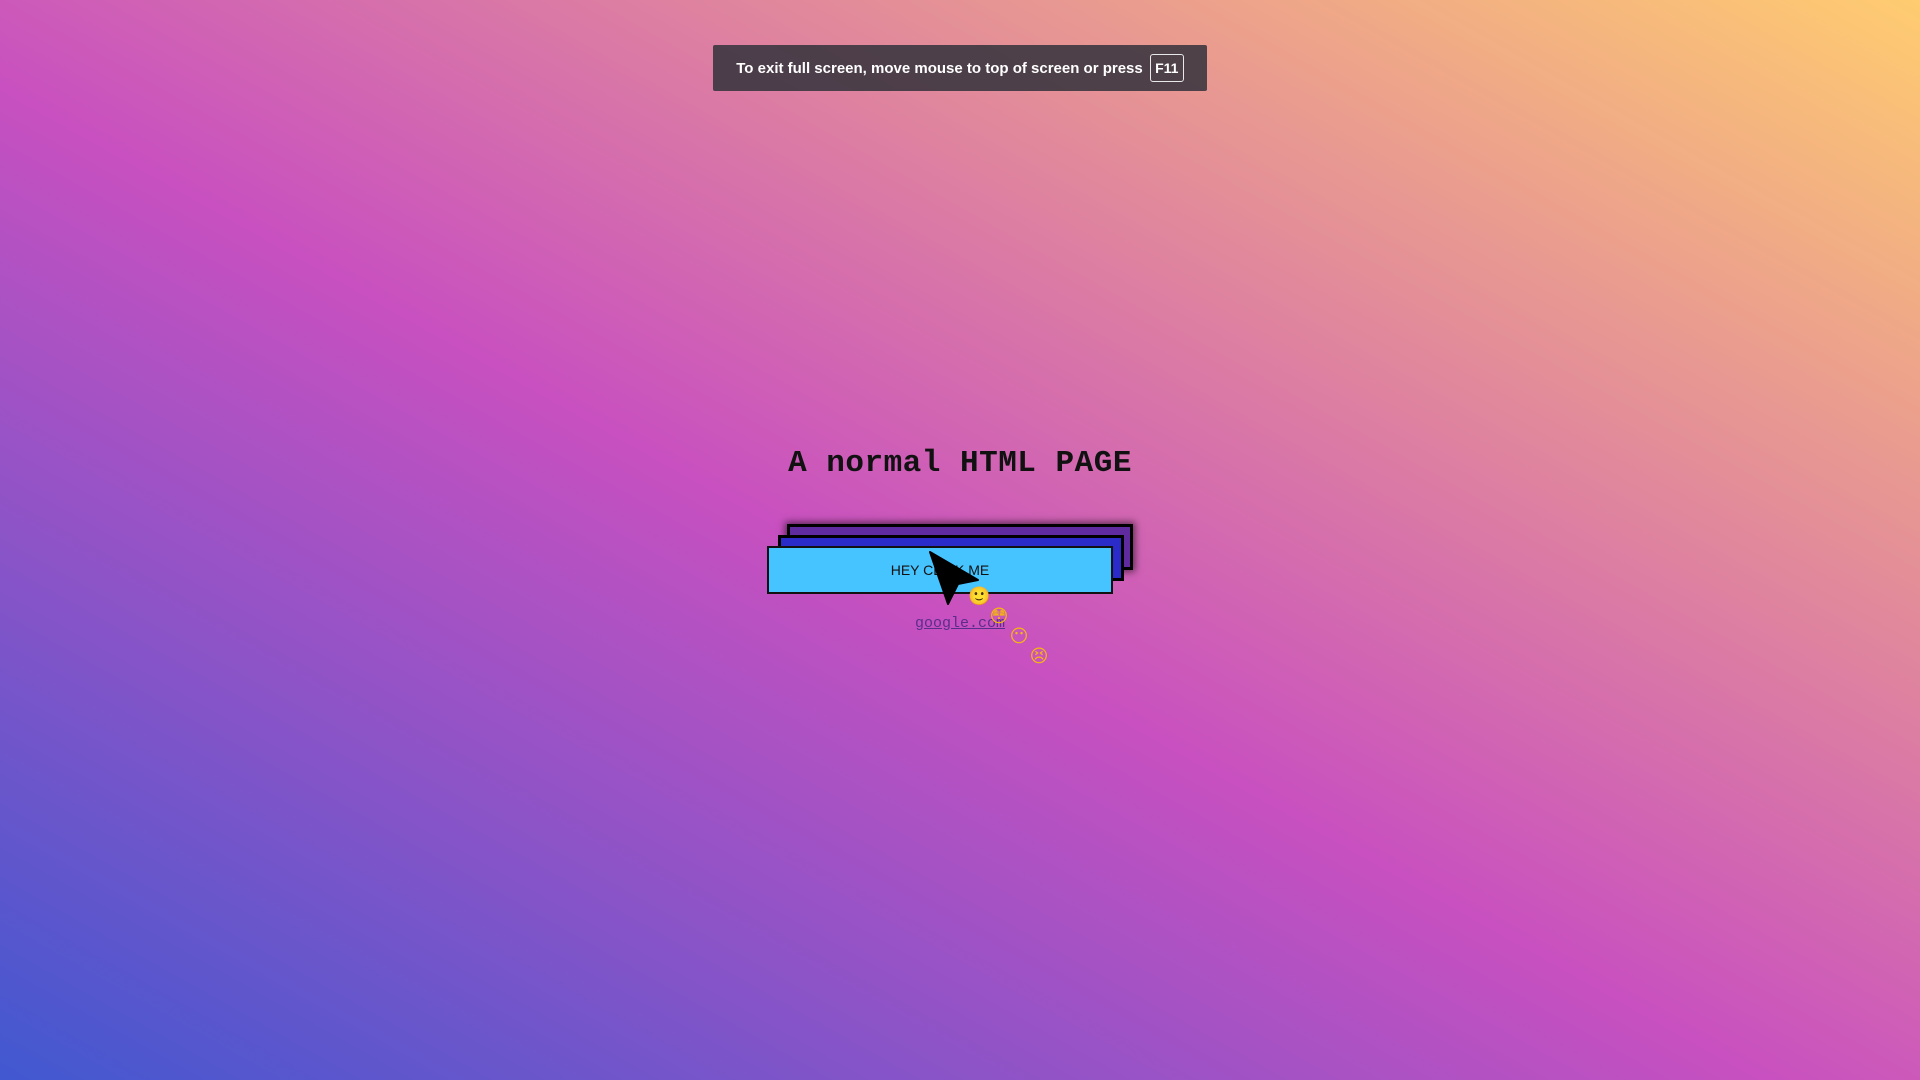 Image resolution: width=1920 pixels, height=1080 pixels. I want to click on no-mouth-emoji-icon: 😶, so click(1019, 636).